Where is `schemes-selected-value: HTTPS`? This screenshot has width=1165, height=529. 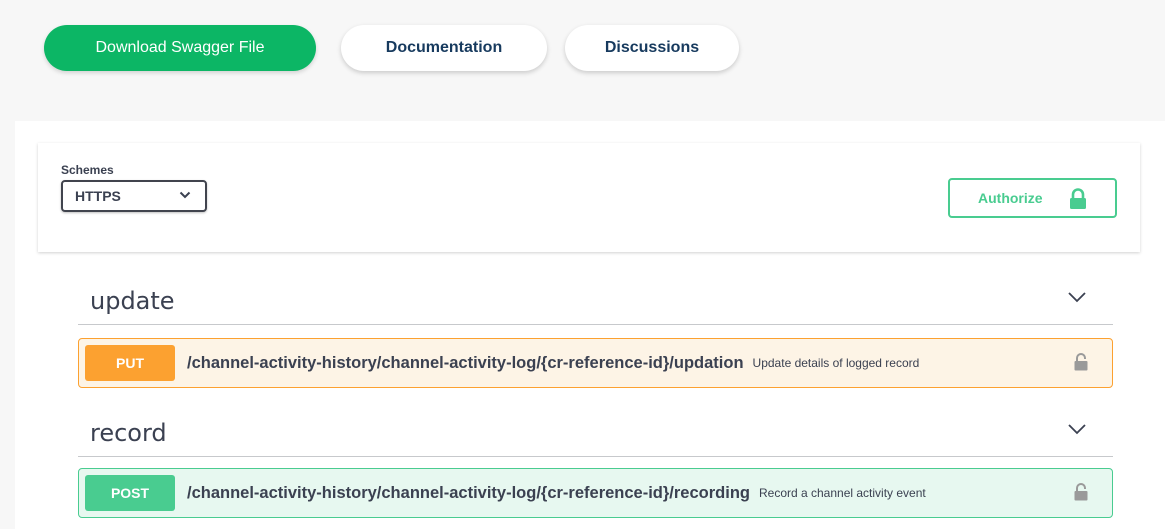 schemes-selected-value: HTTPS is located at coordinates (98, 196).